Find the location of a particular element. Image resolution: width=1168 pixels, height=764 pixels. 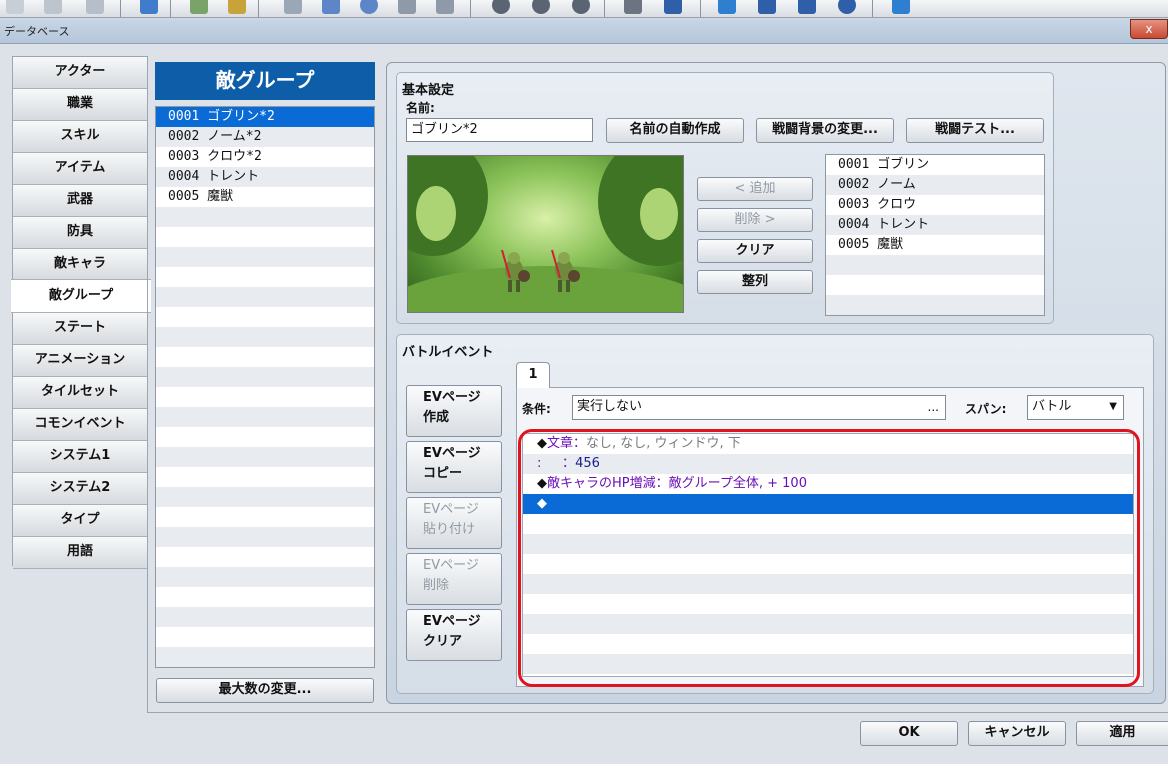

command-marker: ◆ is located at coordinates (542, 503).